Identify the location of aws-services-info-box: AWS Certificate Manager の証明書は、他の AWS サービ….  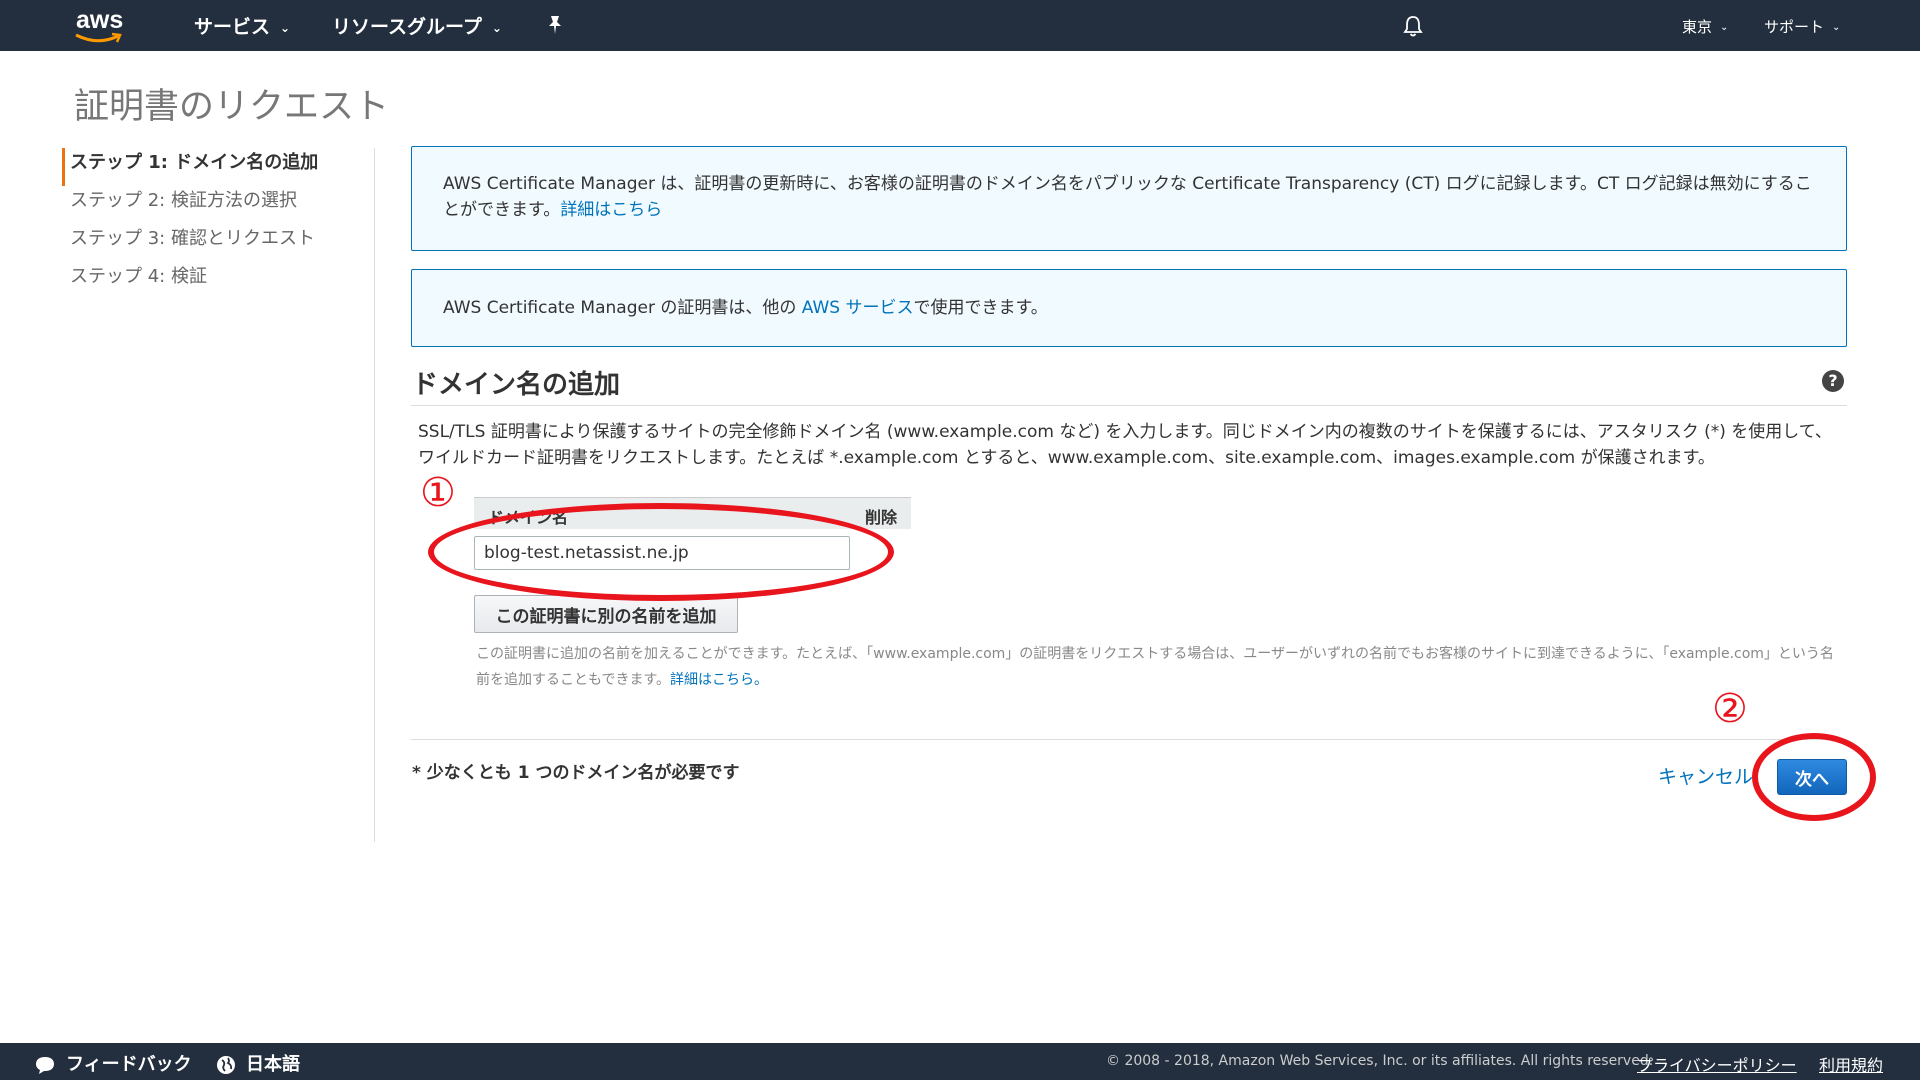
(1129, 308).